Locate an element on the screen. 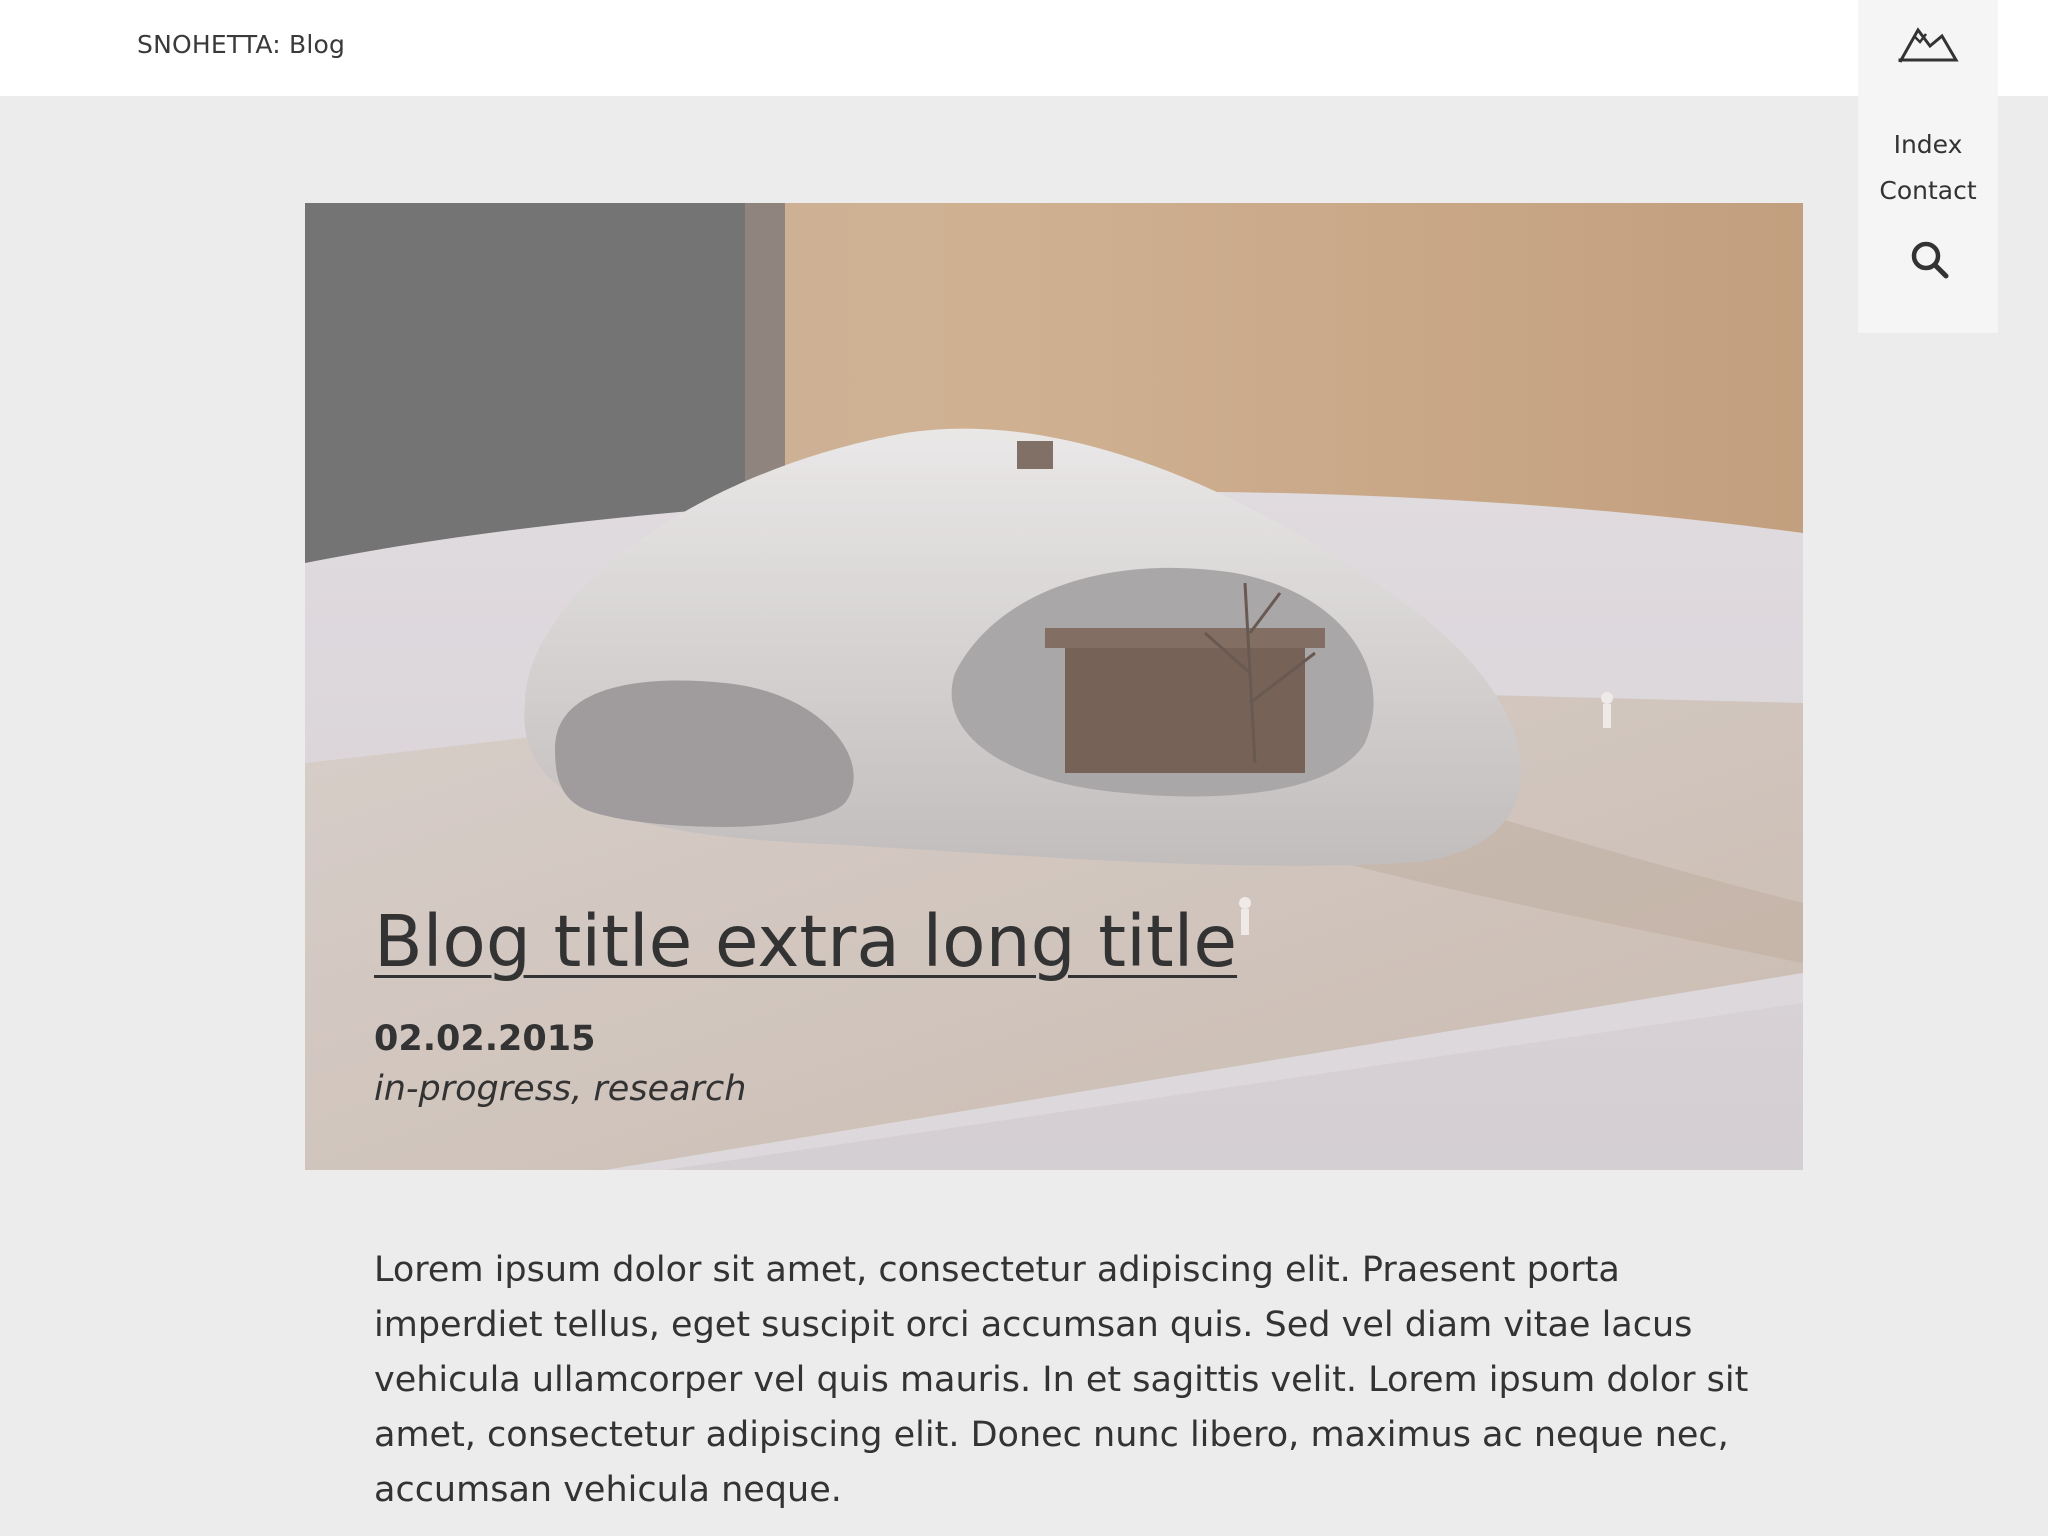 The height and width of the screenshot is (1536, 2048). top-bar: SNOHETTA: Blog is located at coordinates (1024, 48).